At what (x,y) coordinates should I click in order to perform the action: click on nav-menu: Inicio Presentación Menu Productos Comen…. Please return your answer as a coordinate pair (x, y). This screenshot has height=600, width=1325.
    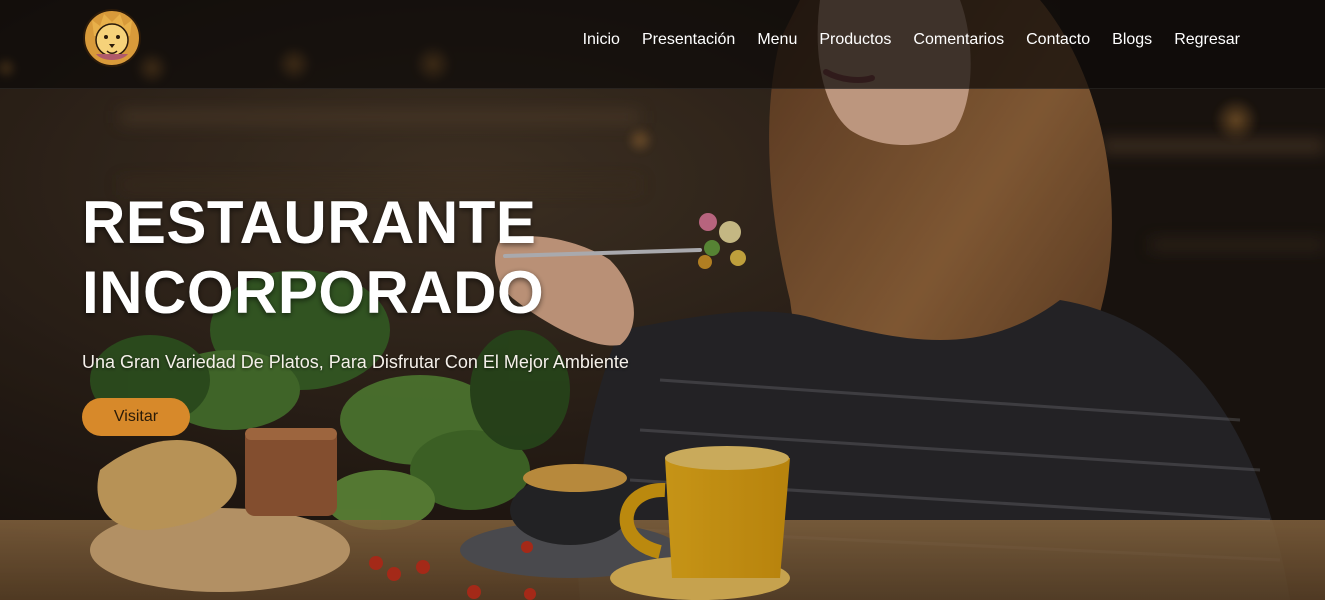
    Looking at the image, I should click on (911, 40).